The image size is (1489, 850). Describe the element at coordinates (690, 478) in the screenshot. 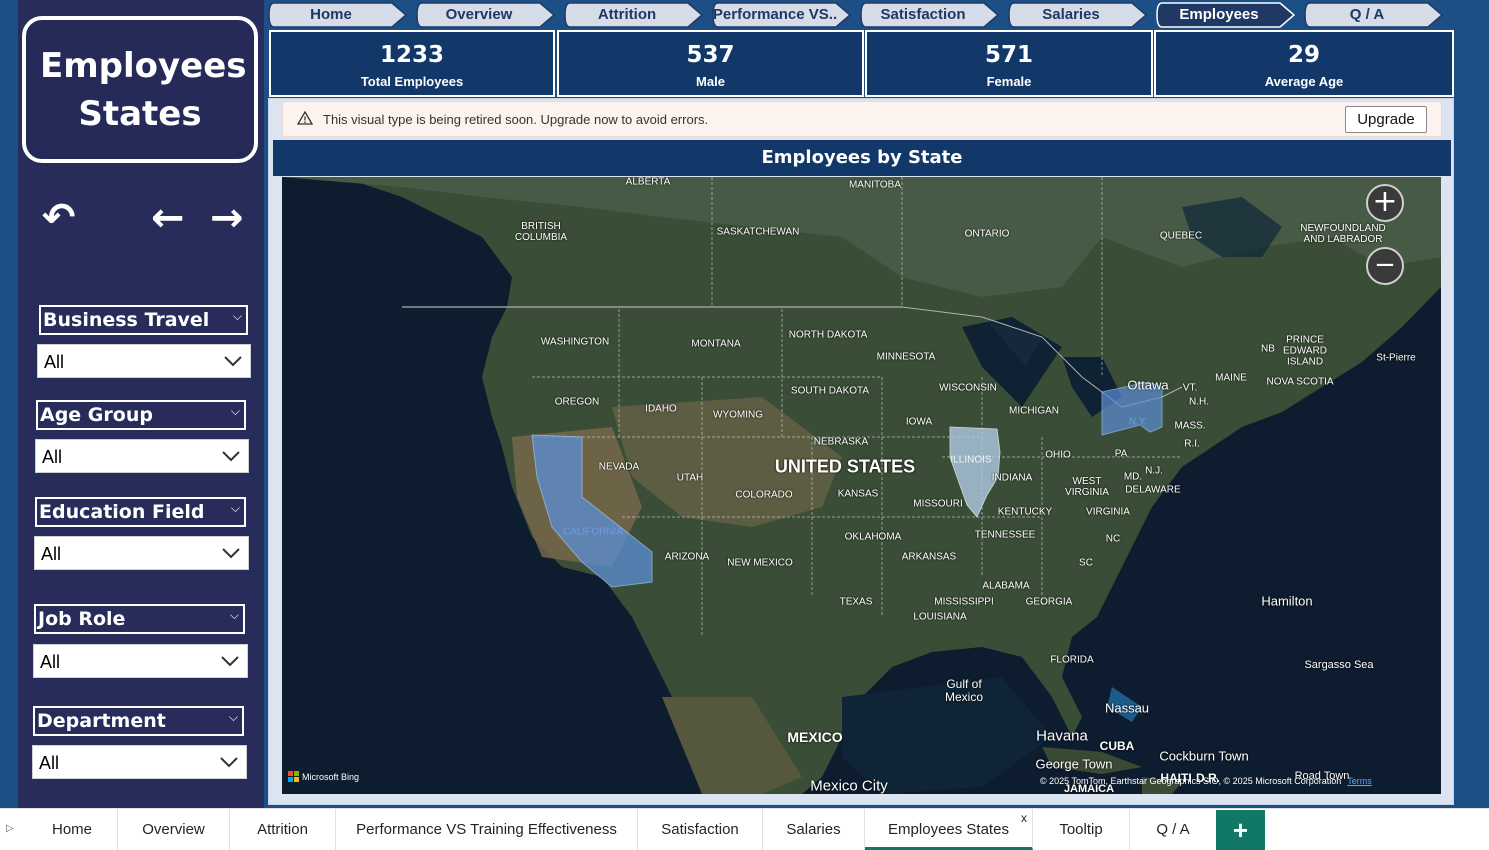

I see `map-label-utah: UTAH` at that location.